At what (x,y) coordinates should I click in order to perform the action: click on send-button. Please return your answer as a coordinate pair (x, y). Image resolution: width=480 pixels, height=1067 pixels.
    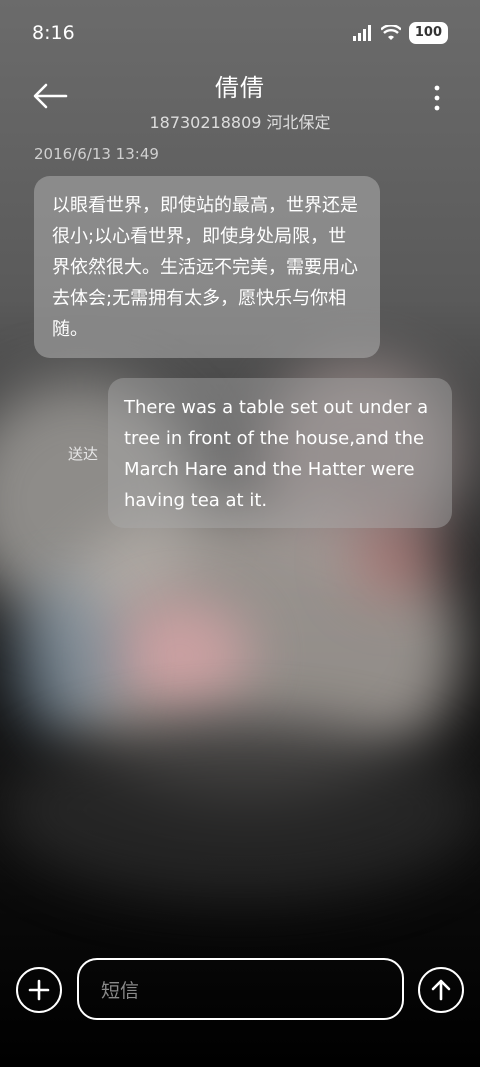
    Looking at the image, I should click on (441, 990).